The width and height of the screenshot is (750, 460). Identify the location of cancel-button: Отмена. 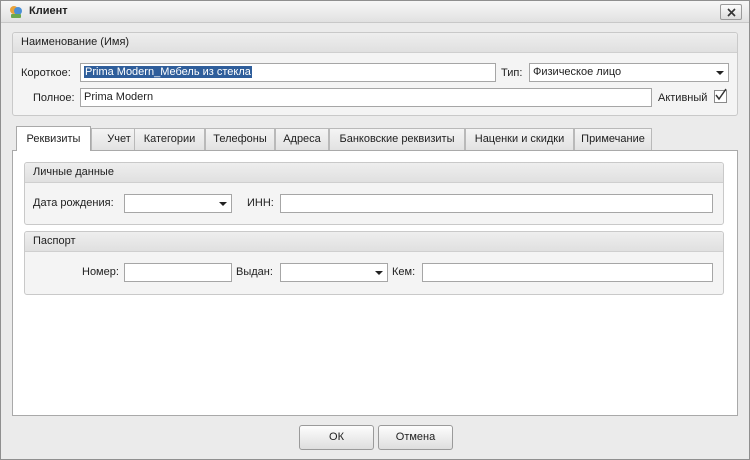
(415, 437).